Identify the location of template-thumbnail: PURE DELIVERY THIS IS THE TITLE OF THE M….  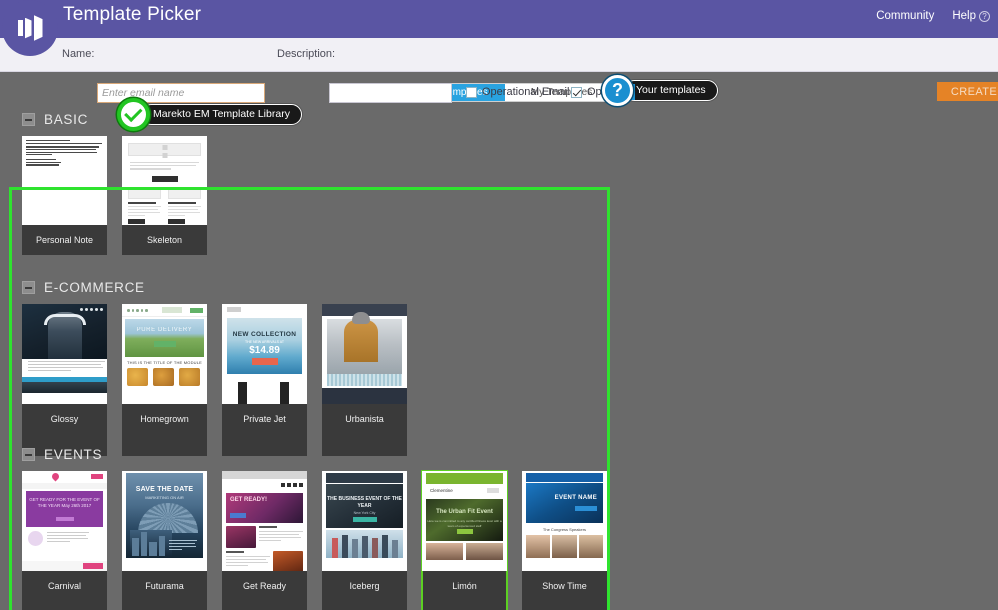
(164, 354).